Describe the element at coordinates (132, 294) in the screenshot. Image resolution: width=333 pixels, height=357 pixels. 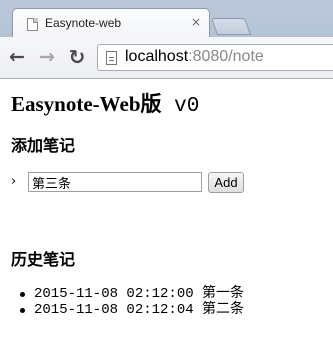
I see `history-item: 2015-11-08 02:12:00 第一条` at that location.